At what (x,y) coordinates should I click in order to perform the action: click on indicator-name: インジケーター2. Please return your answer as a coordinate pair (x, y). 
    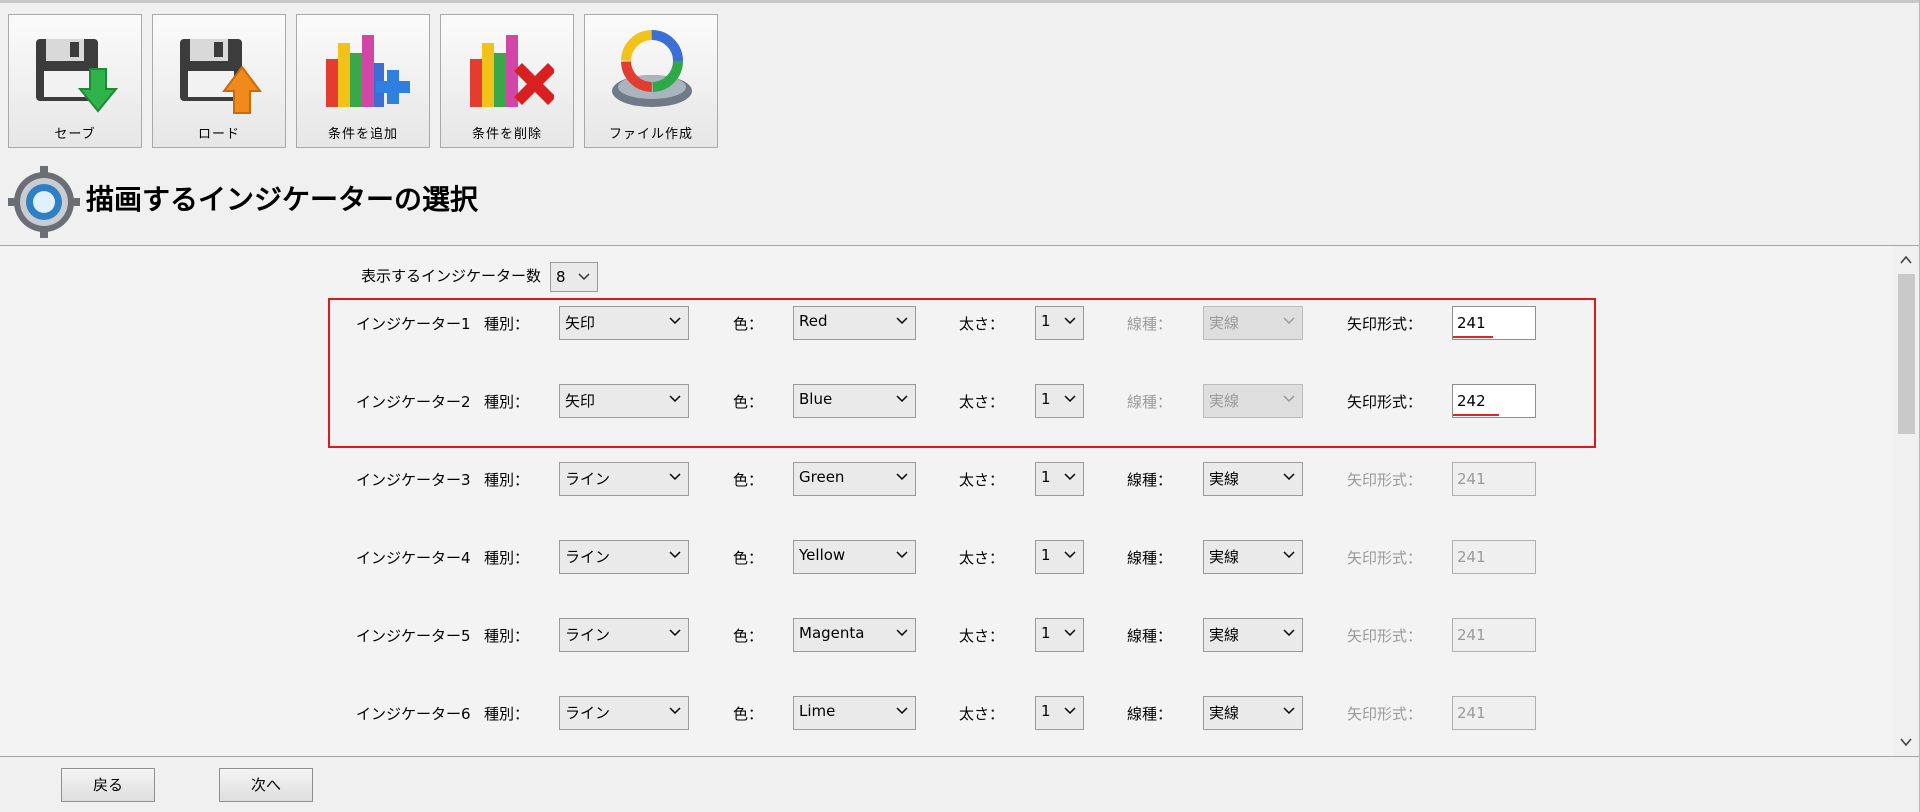
    Looking at the image, I should click on (413, 402).